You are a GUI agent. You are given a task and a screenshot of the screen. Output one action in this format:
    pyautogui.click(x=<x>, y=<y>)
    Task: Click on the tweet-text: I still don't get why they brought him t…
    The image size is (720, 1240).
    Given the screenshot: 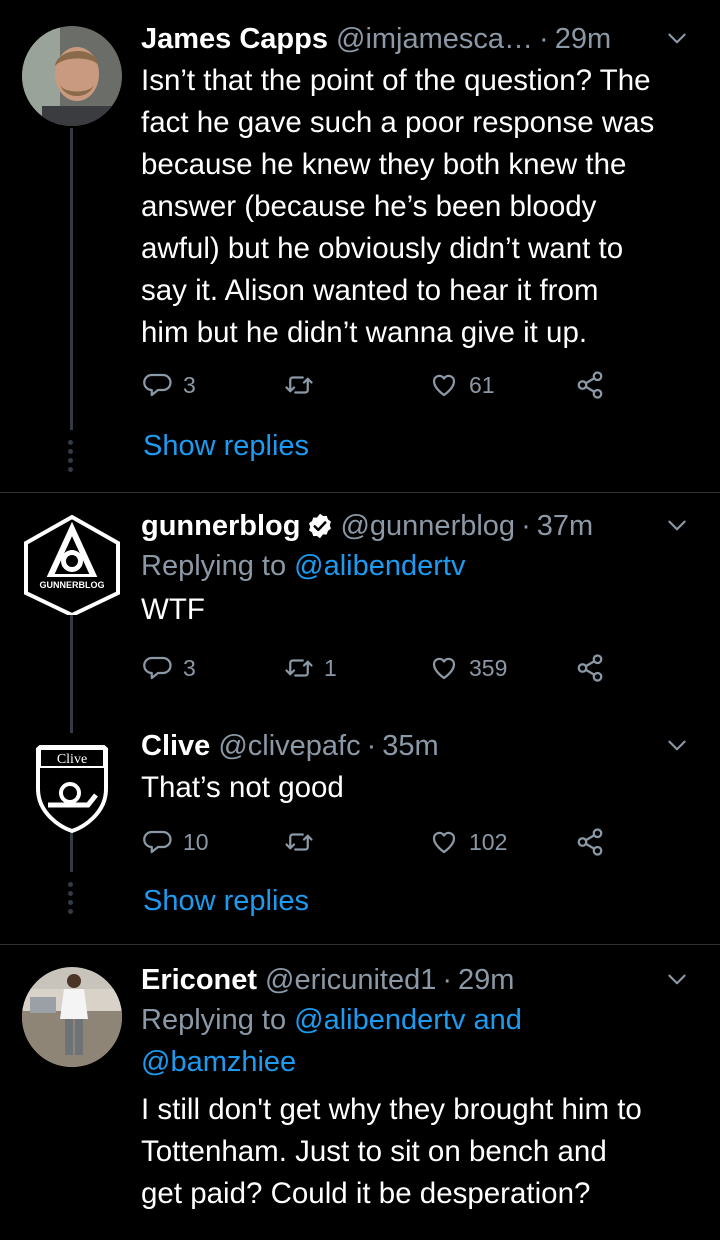 What is the action you would take?
    pyautogui.click(x=391, y=1151)
    